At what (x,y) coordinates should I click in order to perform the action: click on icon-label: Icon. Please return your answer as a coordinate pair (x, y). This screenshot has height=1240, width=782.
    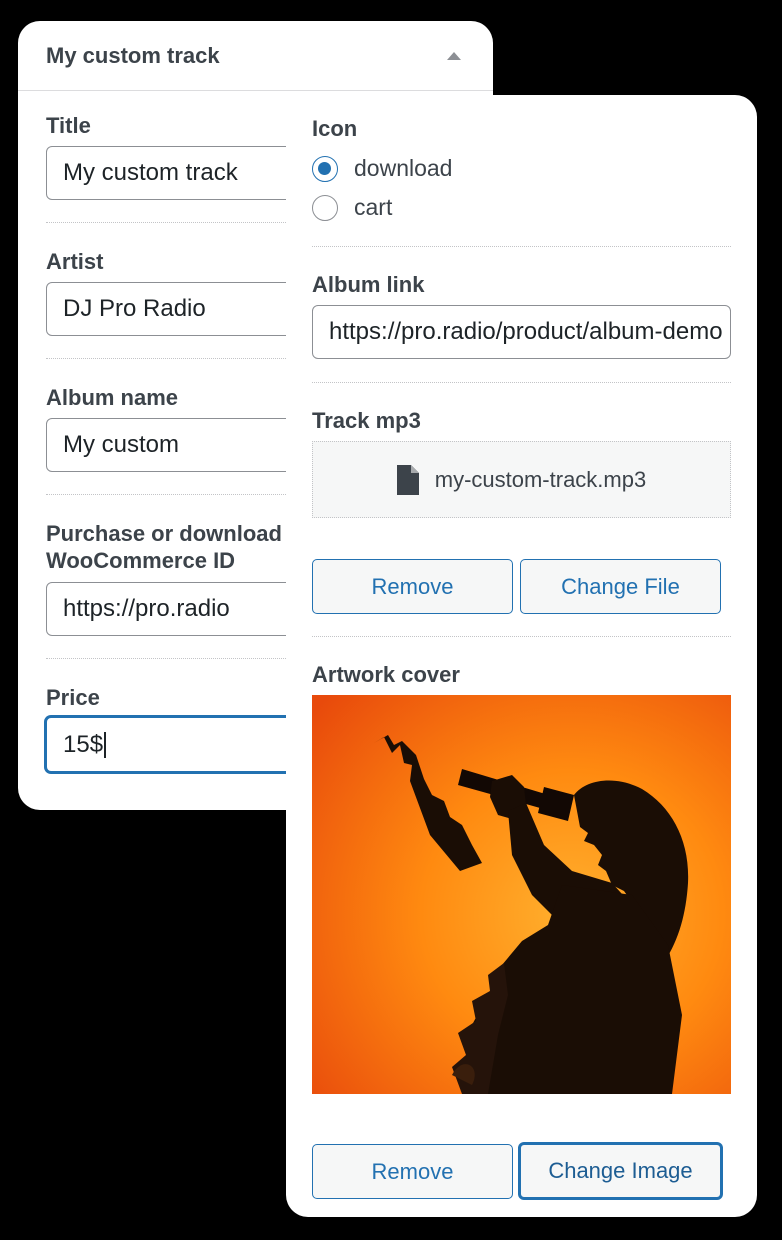
    Looking at the image, I should click on (335, 128).